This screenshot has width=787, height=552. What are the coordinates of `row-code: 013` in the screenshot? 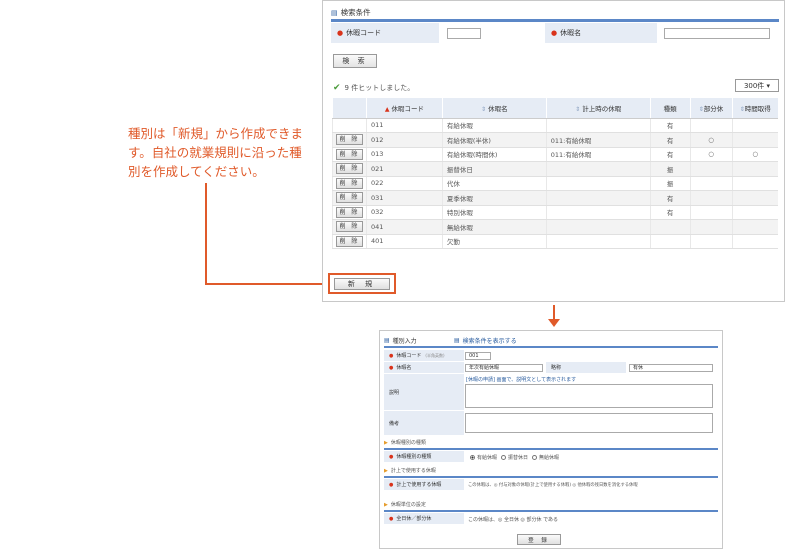 It's located at (404, 154).